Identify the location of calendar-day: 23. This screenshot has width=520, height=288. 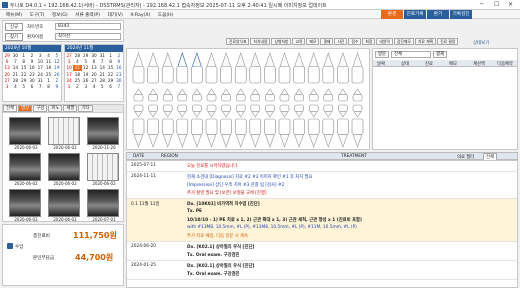
(32, 74).